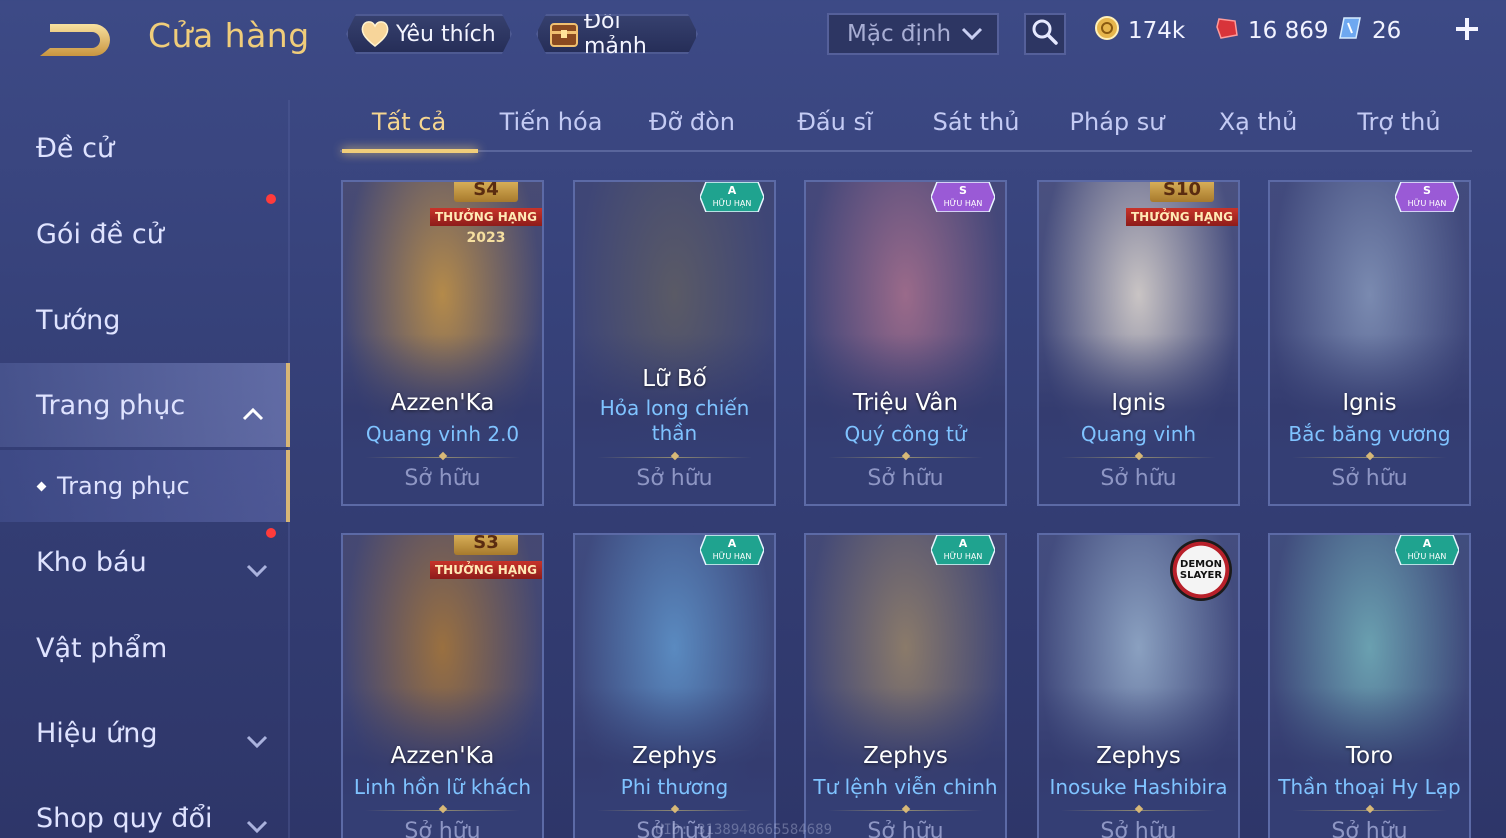 The height and width of the screenshot is (838, 1506). Describe the element at coordinates (486, 192) in the screenshot. I see `season-label: S4` at that location.